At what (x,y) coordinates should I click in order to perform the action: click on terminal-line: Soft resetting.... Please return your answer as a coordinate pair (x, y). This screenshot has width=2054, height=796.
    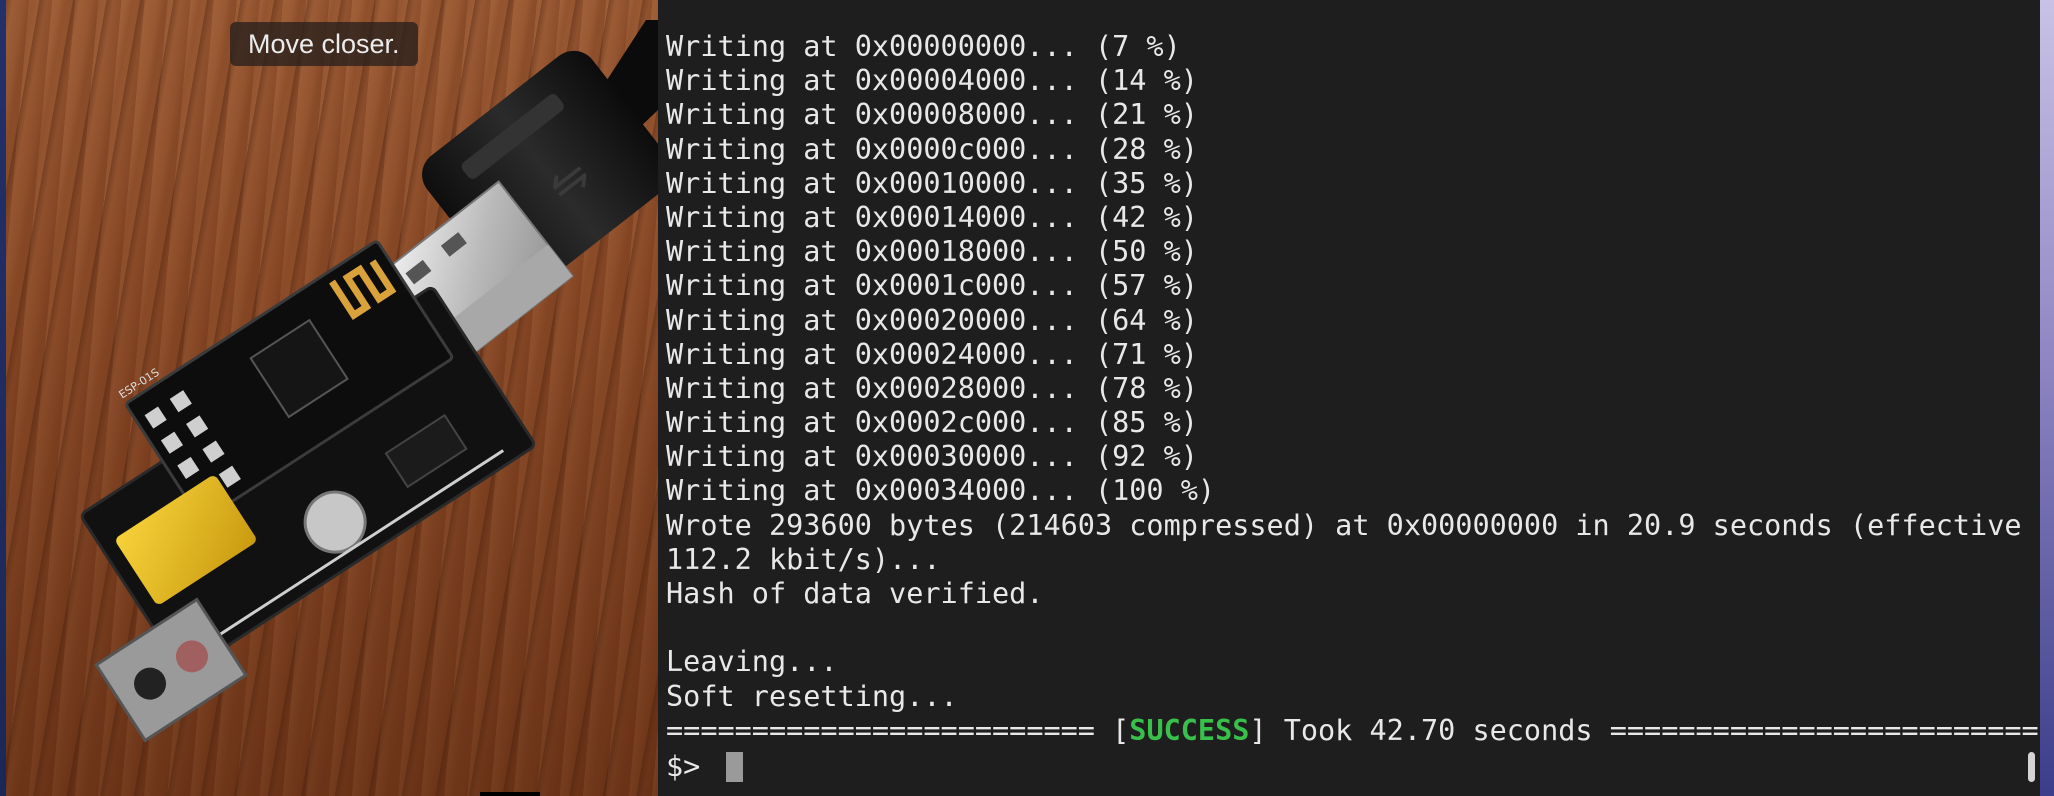
    Looking at the image, I should click on (812, 696).